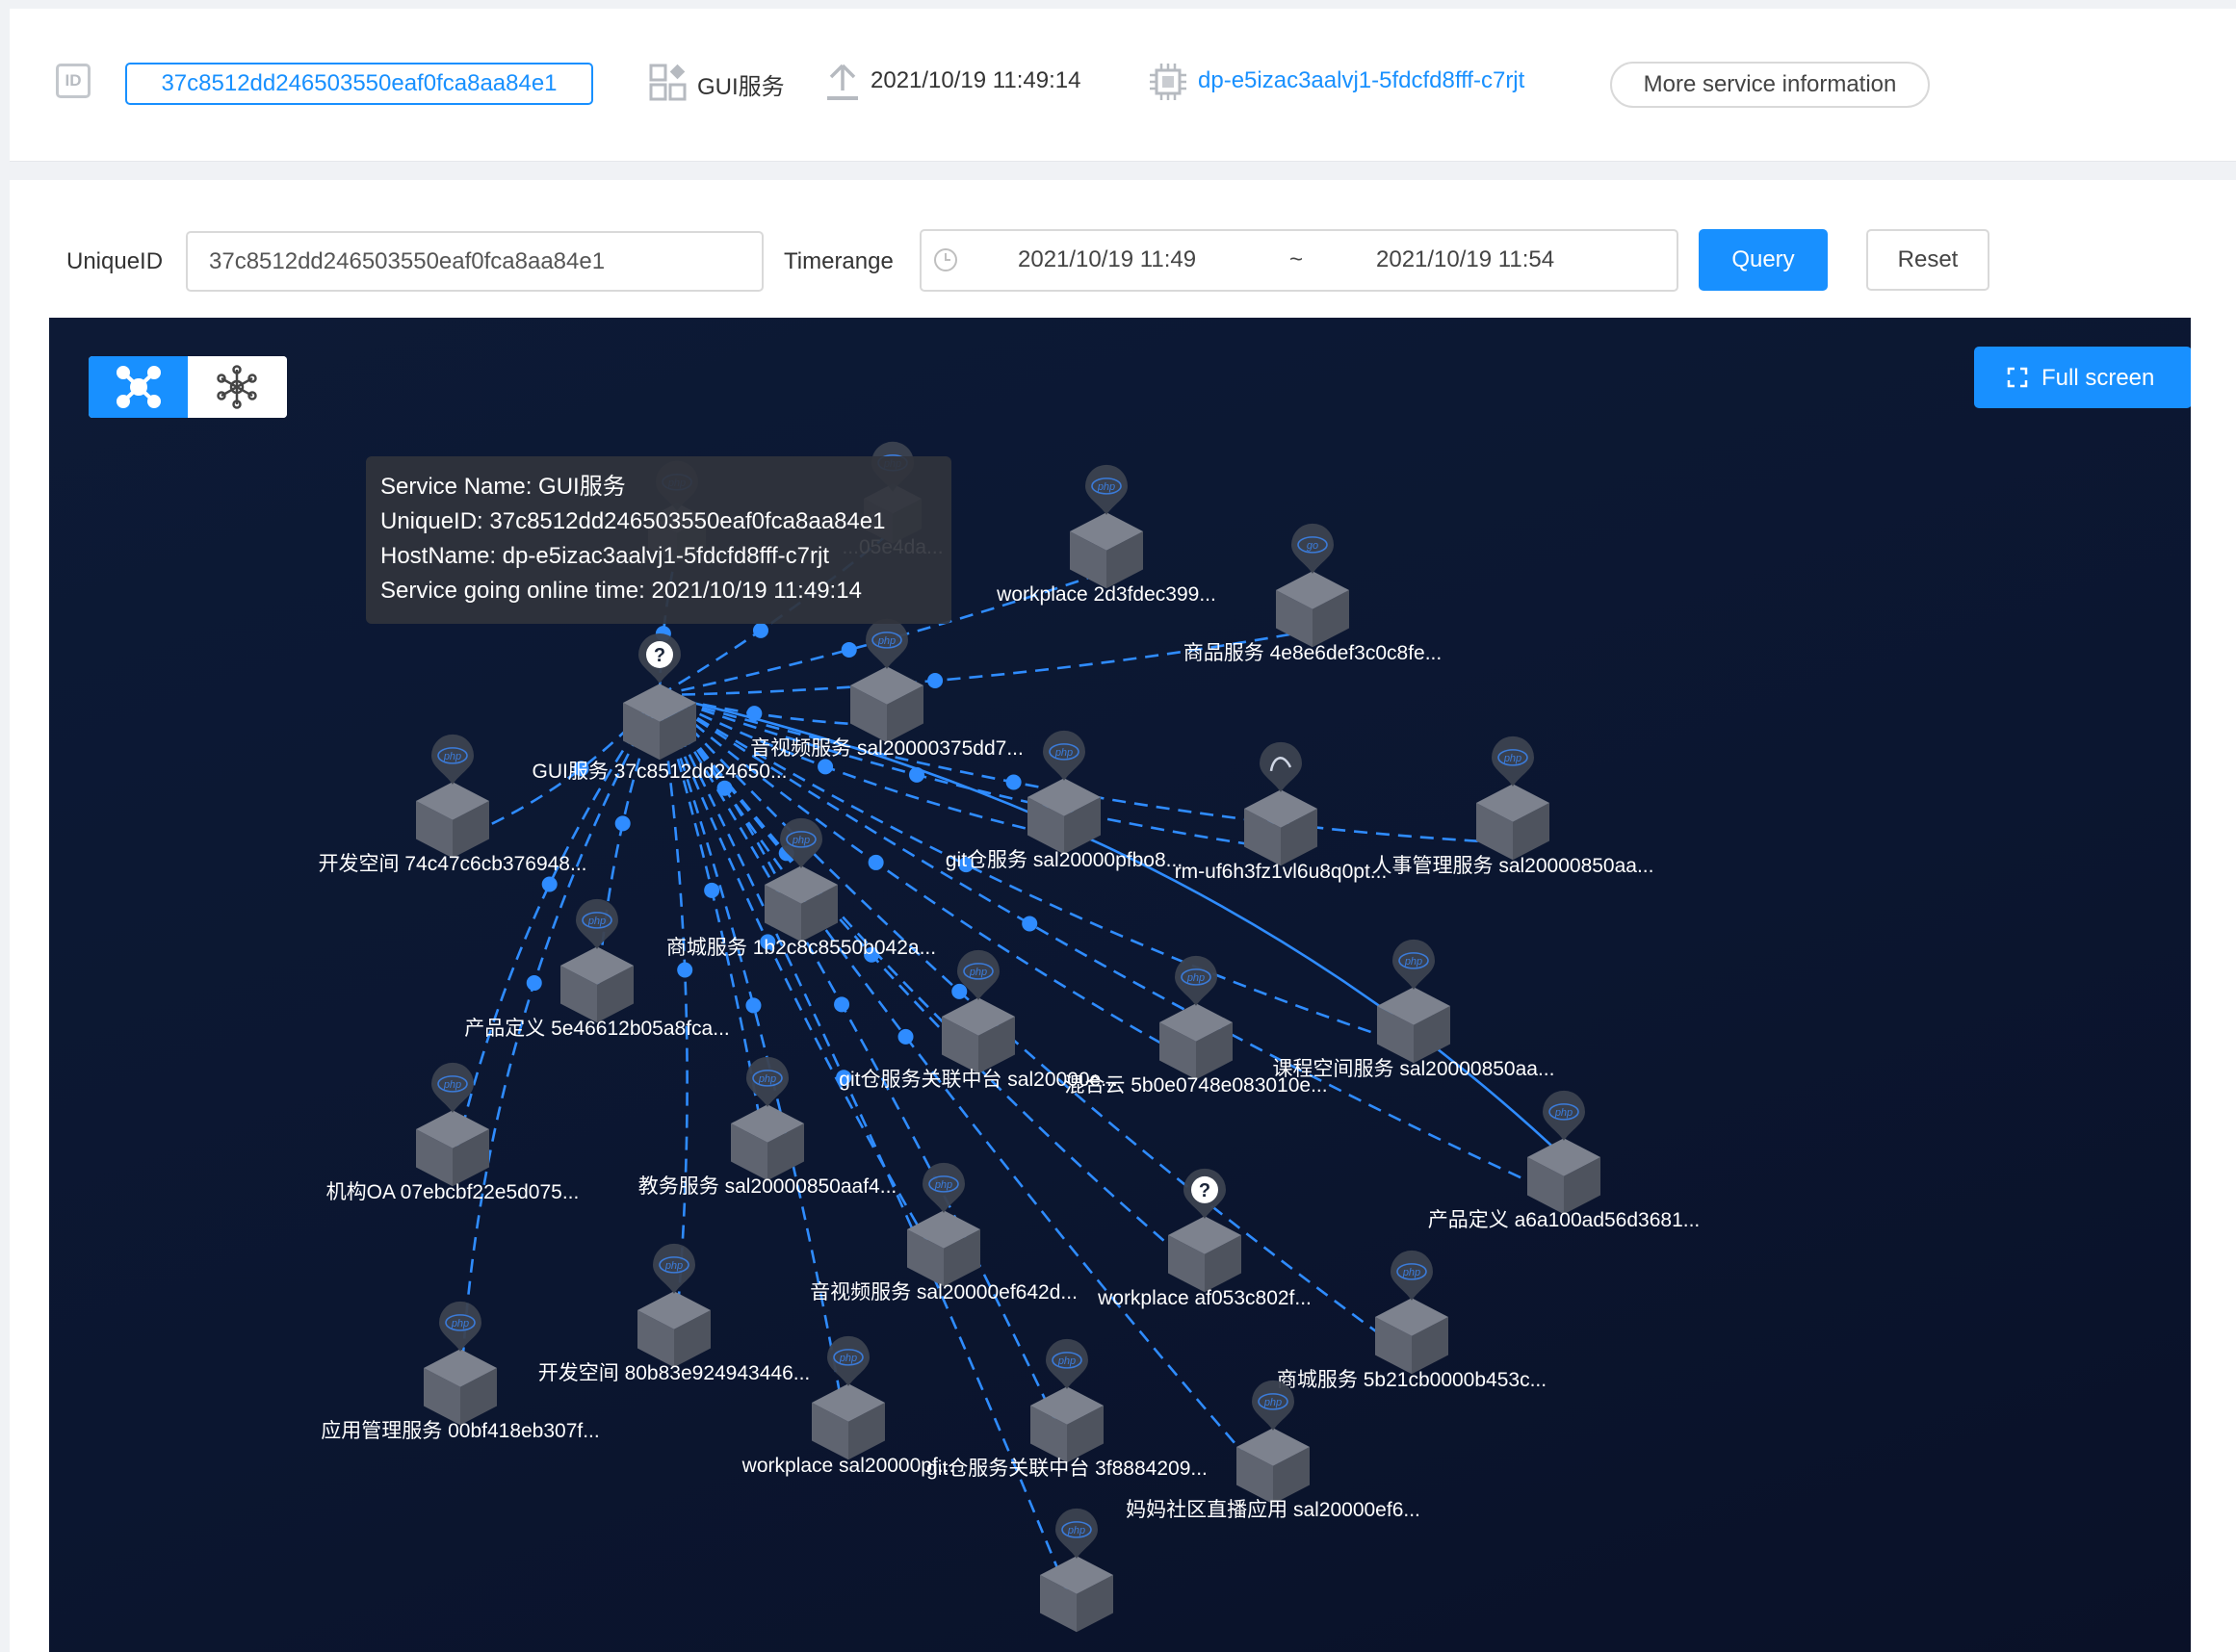  I want to click on snowflake-icon, so click(237, 387).